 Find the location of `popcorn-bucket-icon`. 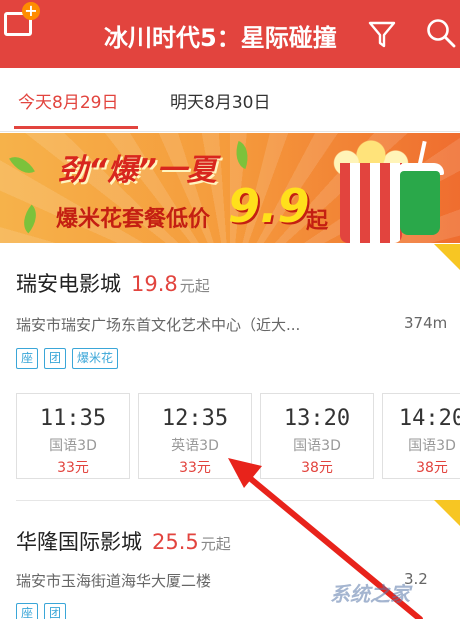

popcorn-bucket-icon is located at coordinates (371, 203).